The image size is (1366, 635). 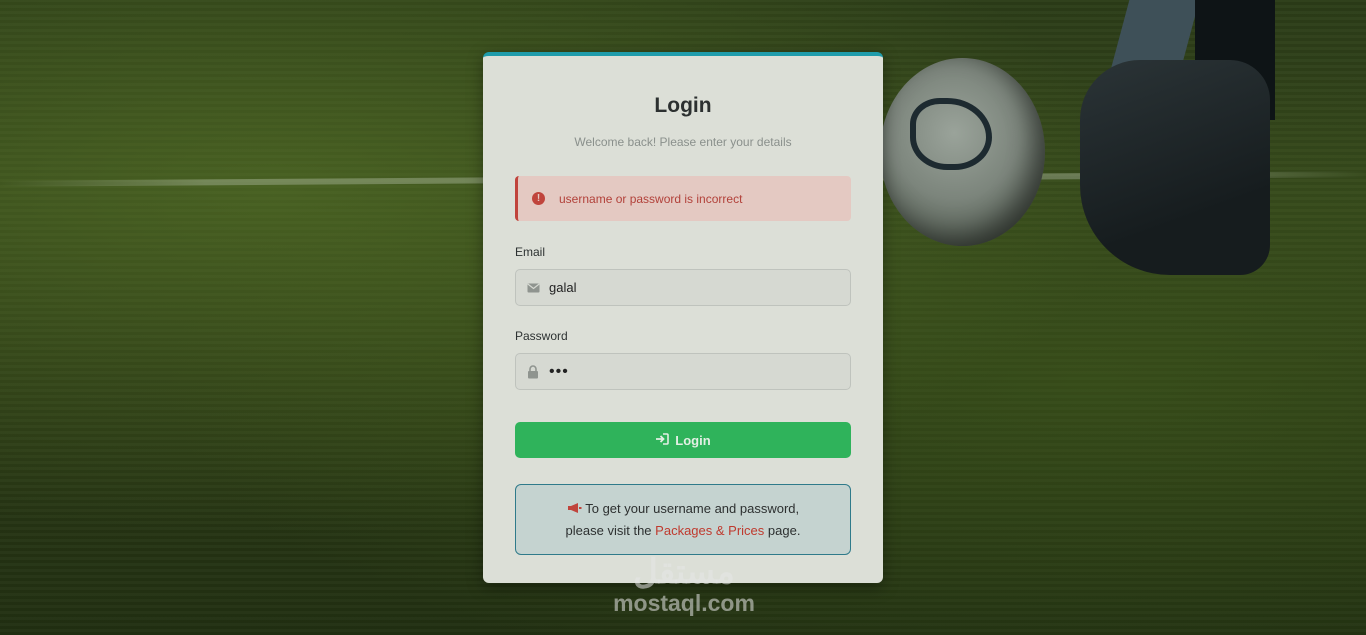 What do you see at coordinates (962, 152) in the screenshot?
I see `football-image` at bounding box center [962, 152].